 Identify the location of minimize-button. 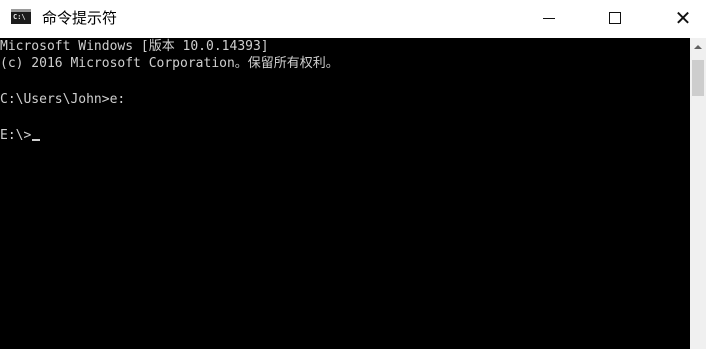
(549, 18).